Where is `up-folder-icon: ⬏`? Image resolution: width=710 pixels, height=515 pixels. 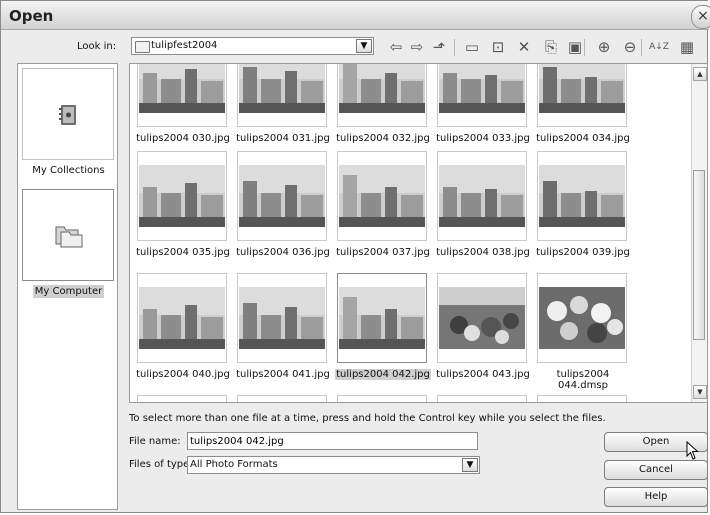 up-folder-icon: ⬏ is located at coordinates (439, 47).